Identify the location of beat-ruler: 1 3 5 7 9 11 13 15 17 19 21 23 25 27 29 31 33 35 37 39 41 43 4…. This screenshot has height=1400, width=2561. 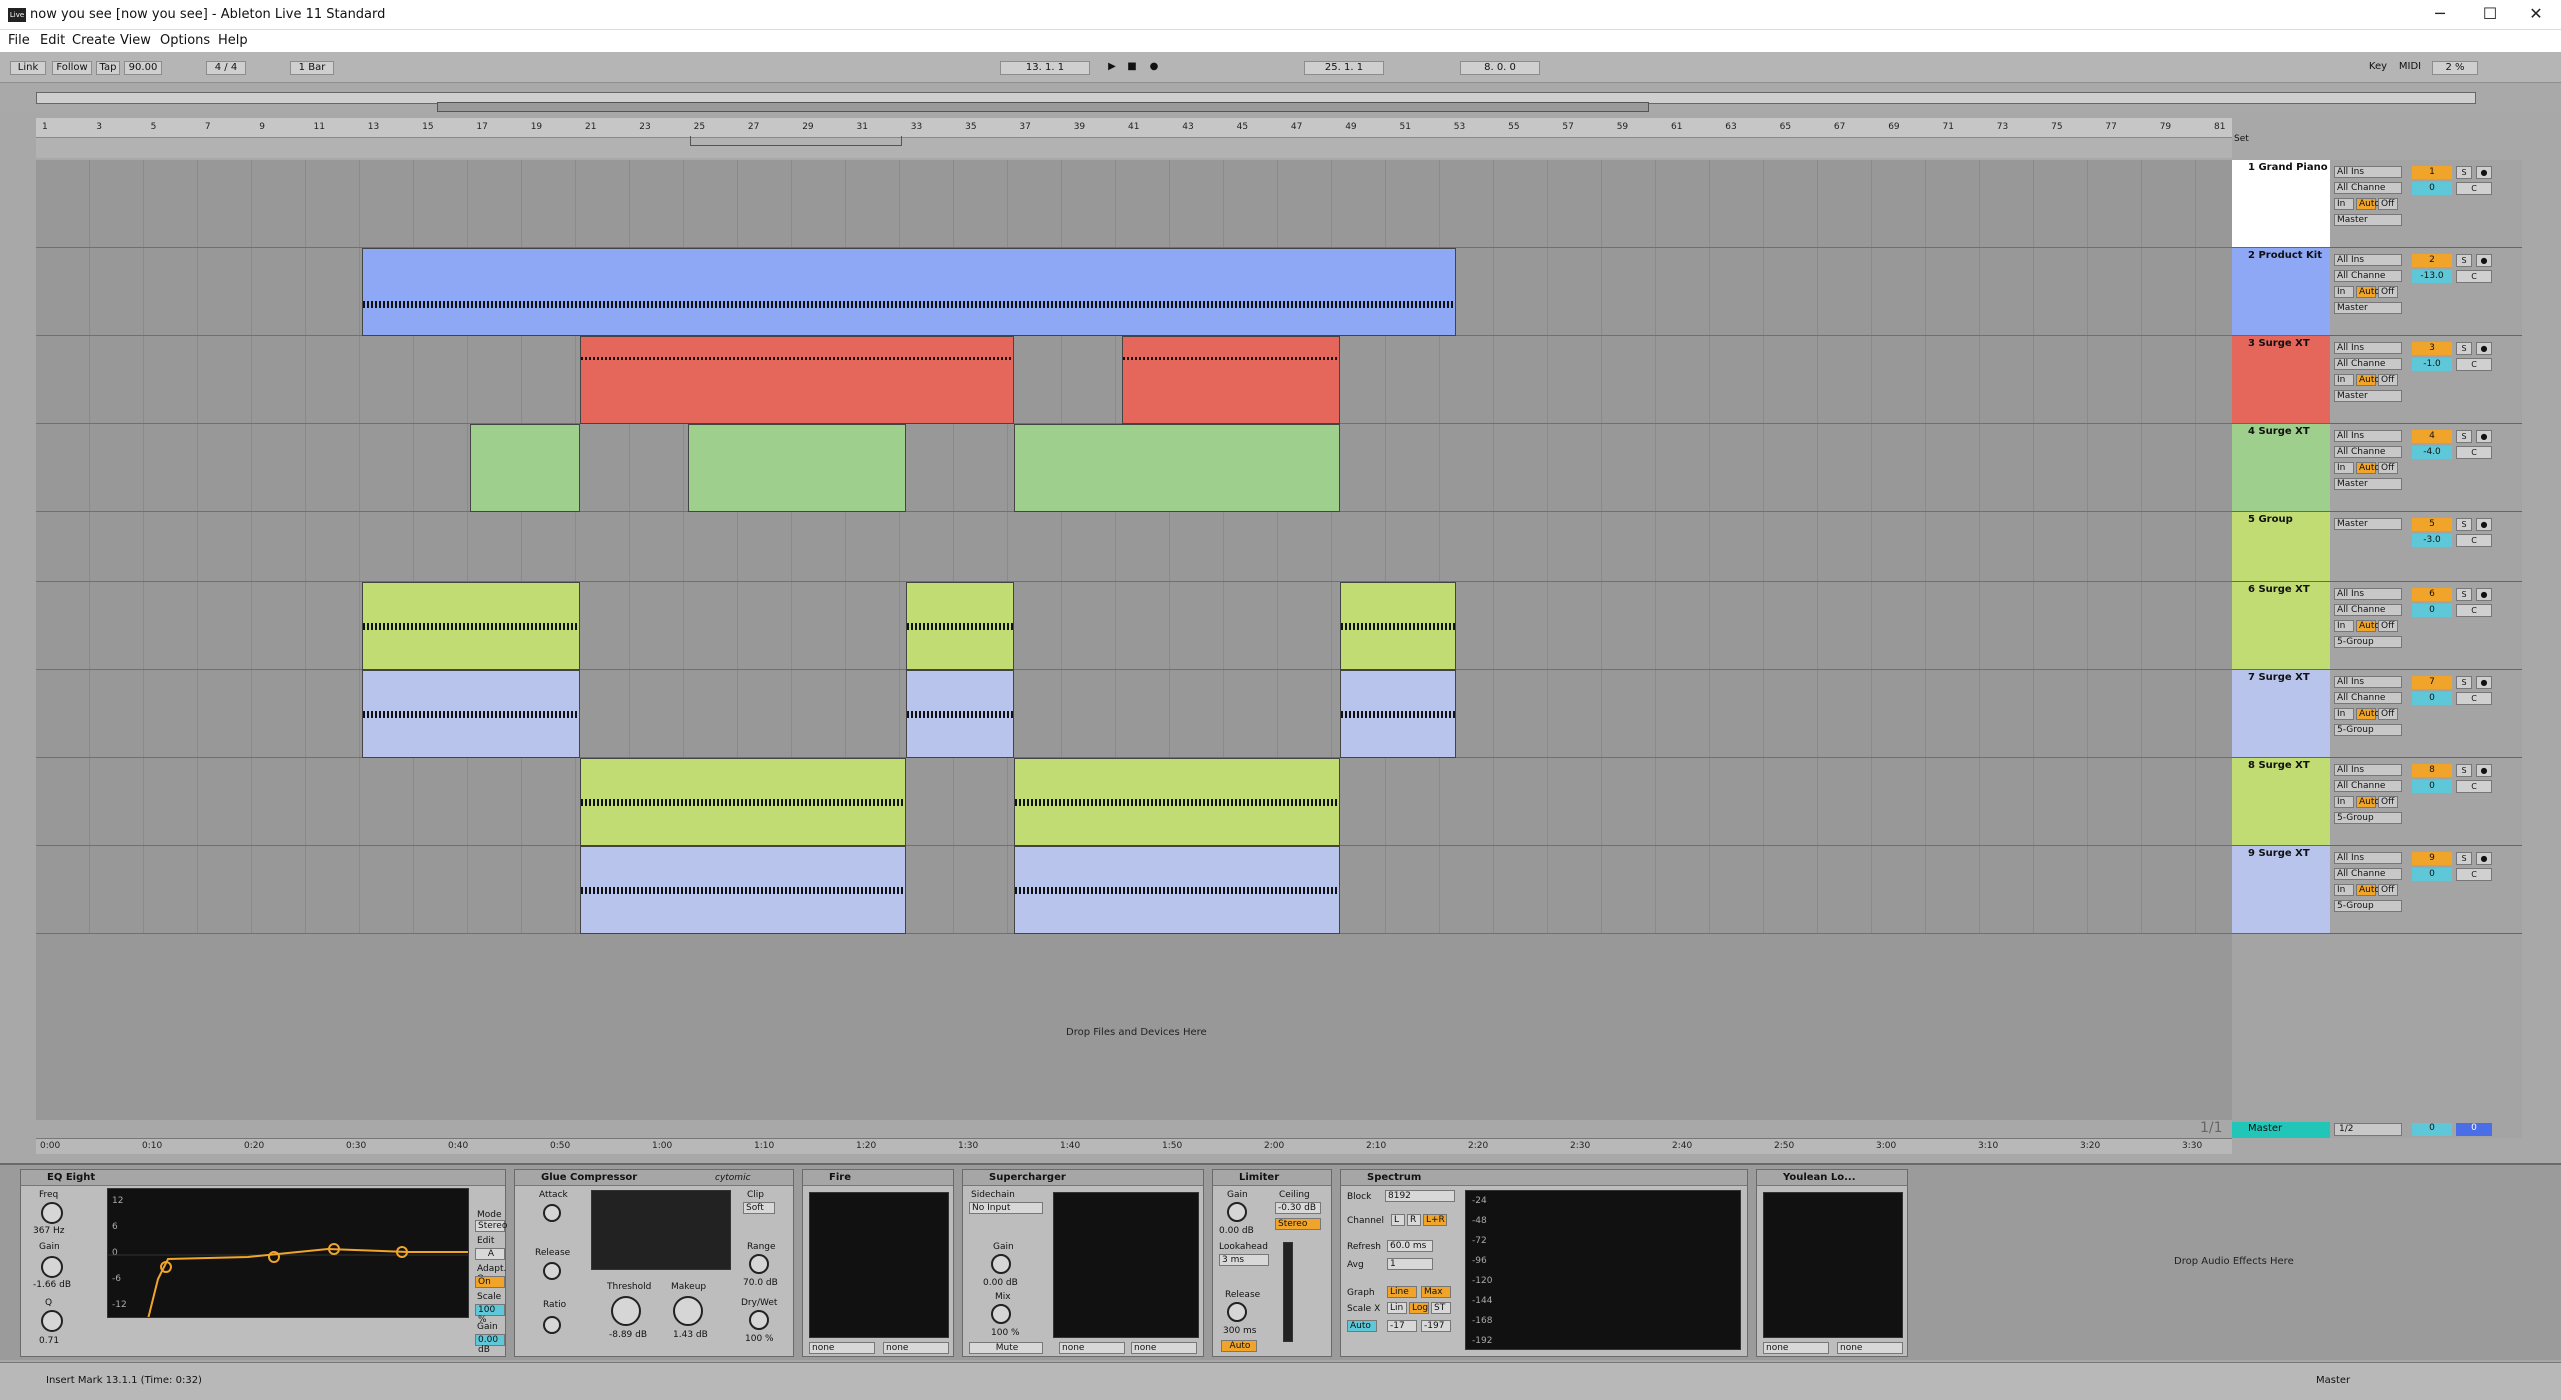
(1134, 128).